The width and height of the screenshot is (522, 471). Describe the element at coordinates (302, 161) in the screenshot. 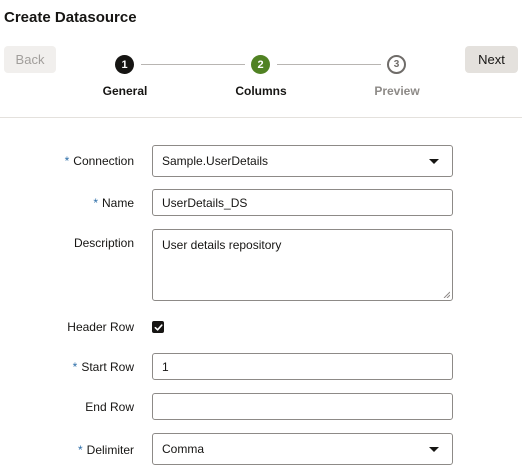

I see `connection-select: Sample.UserDetails` at that location.